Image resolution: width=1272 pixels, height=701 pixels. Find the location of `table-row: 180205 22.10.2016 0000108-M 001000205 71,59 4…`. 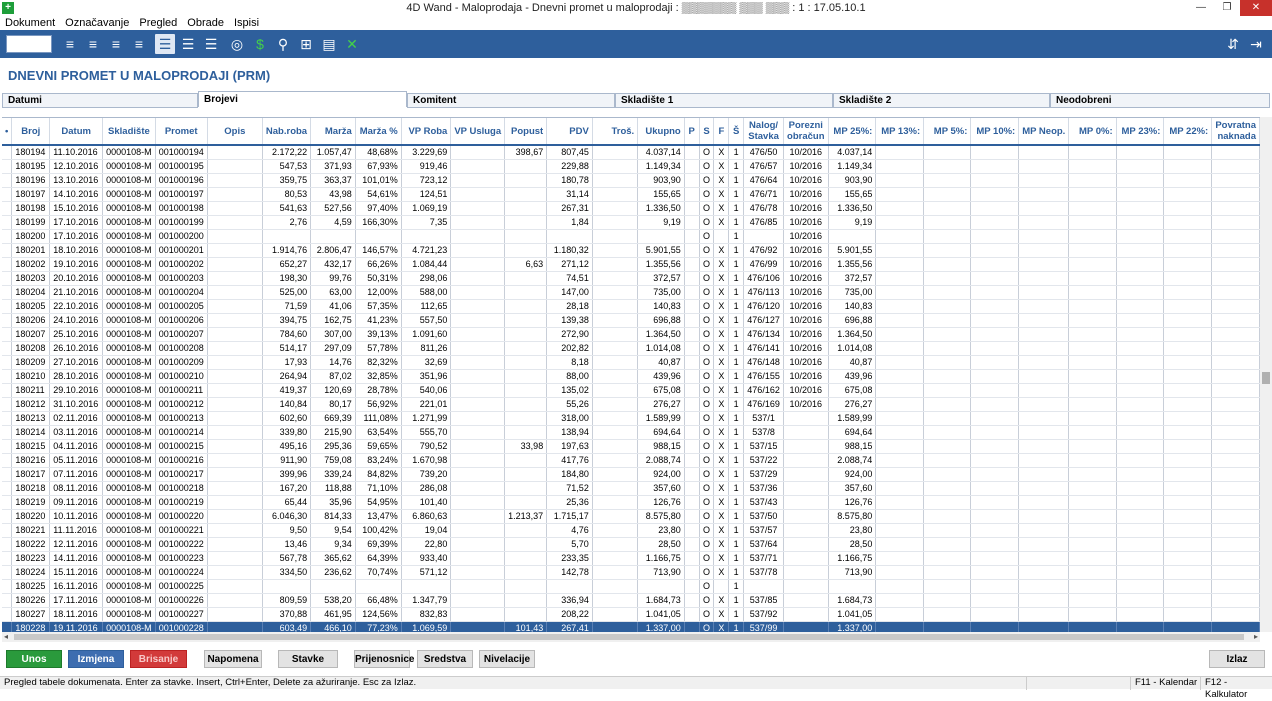

table-row: 180205 22.10.2016 0000108-M 001000205 71,59 4… is located at coordinates (631, 306).